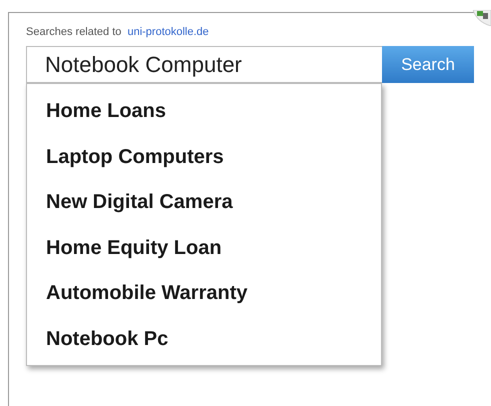 The height and width of the screenshot is (406, 491). What do you see at coordinates (204, 339) in the screenshot?
I see `suggestion-item: Notebook Pc` at bounding box center [204, 339].